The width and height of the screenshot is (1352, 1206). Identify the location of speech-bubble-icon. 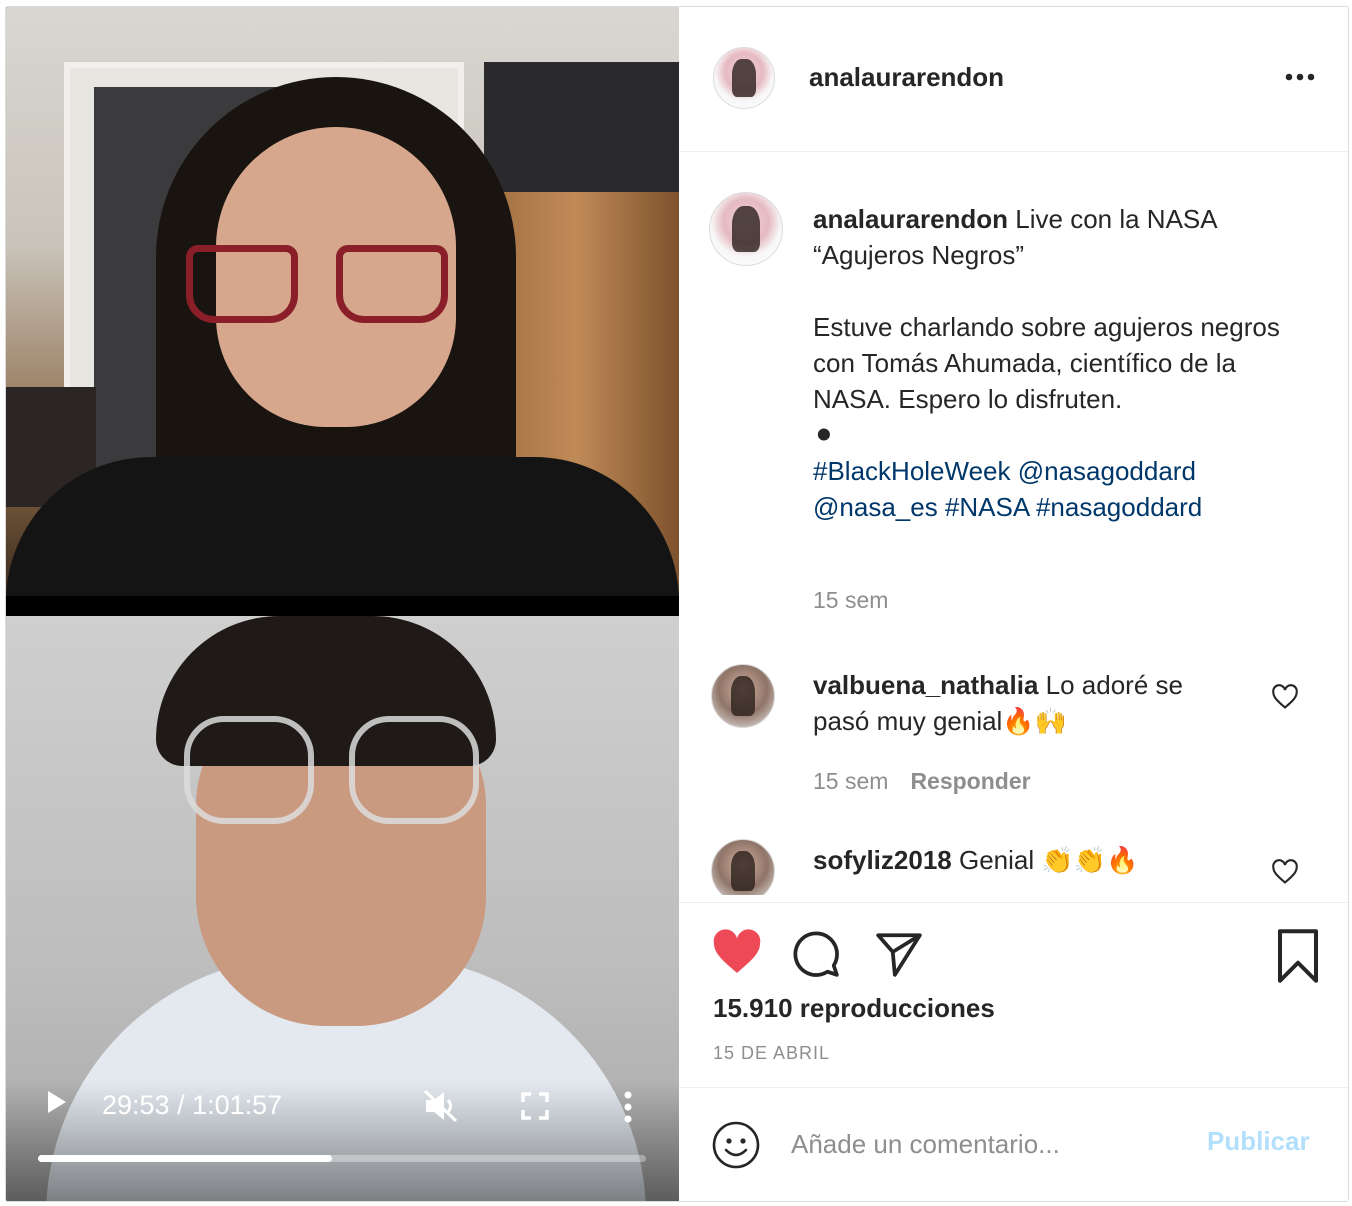
(816, 956).